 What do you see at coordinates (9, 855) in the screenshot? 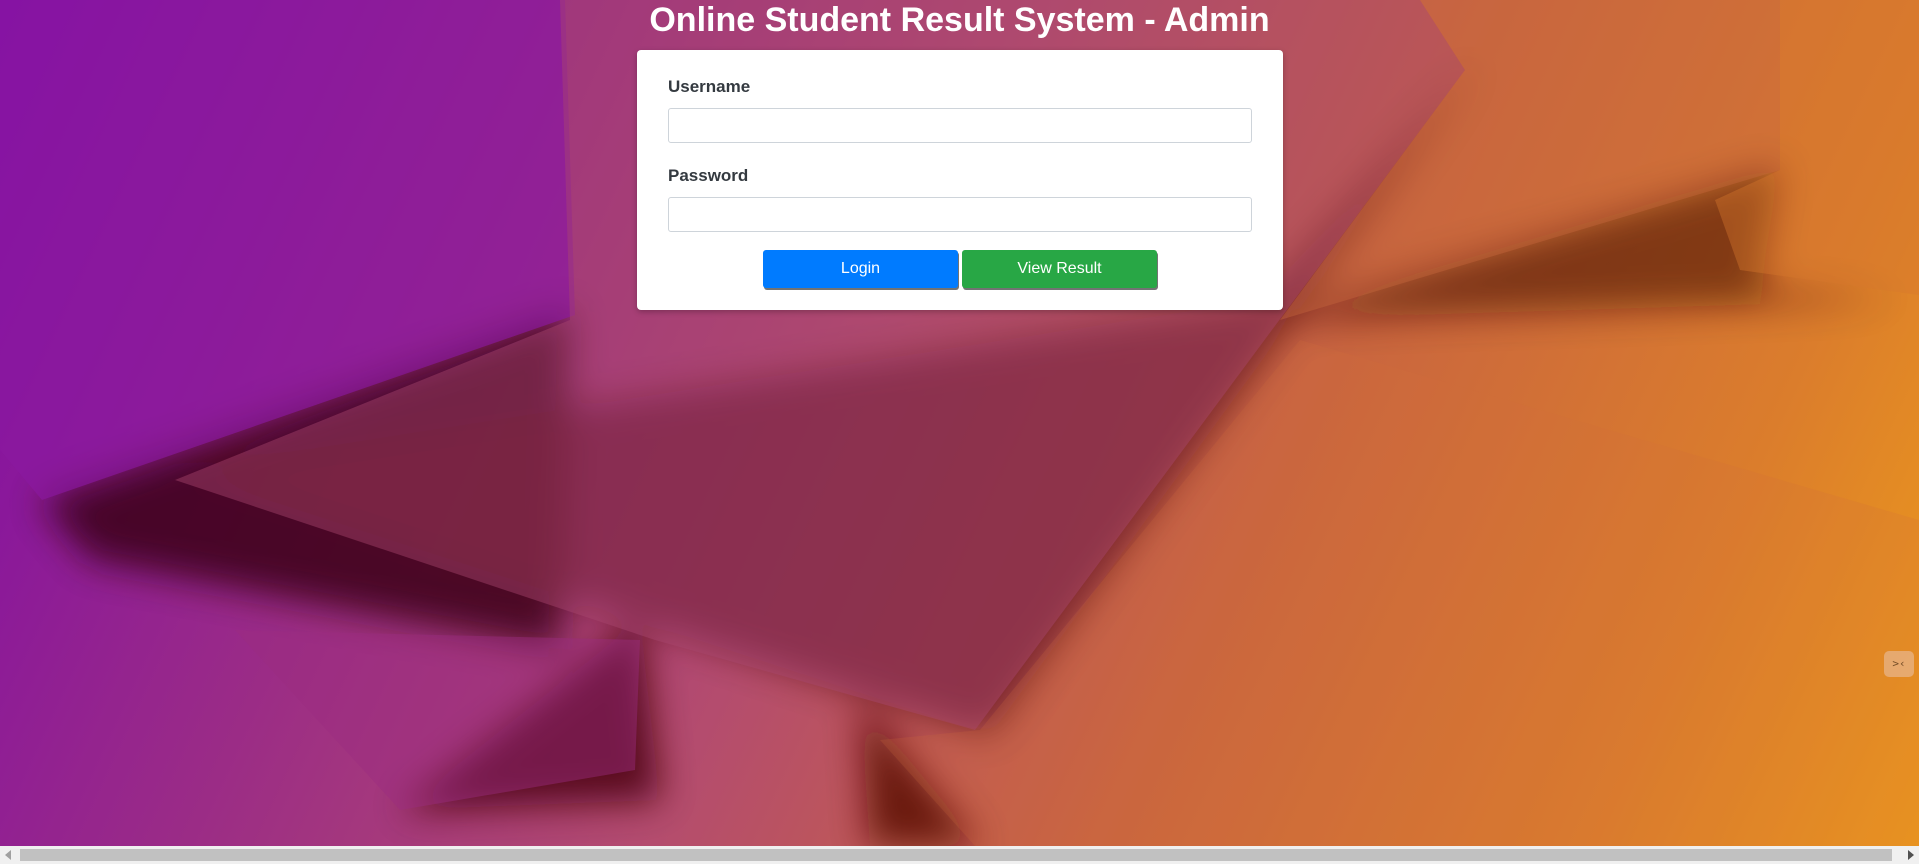
I see `scroll-left-icon` at bounding box center [9, 855].